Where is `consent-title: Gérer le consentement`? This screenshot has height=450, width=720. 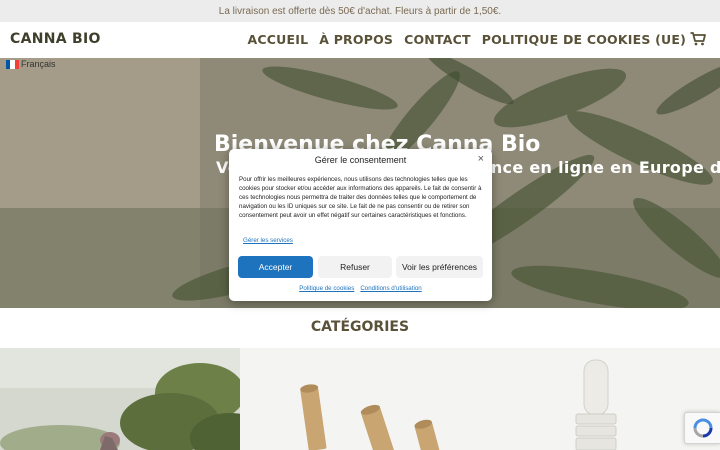 consent-title: Gérer le consentement is located at coordinates (360, 160).